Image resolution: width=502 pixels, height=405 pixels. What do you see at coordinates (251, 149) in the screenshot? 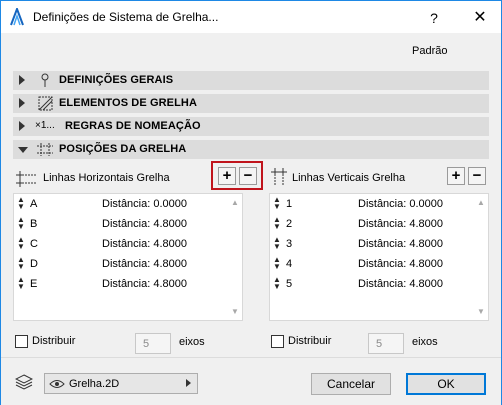
I see `section-grid-positions: POSIÇÕES DA GRELHA` at bounding box center [251, 149].